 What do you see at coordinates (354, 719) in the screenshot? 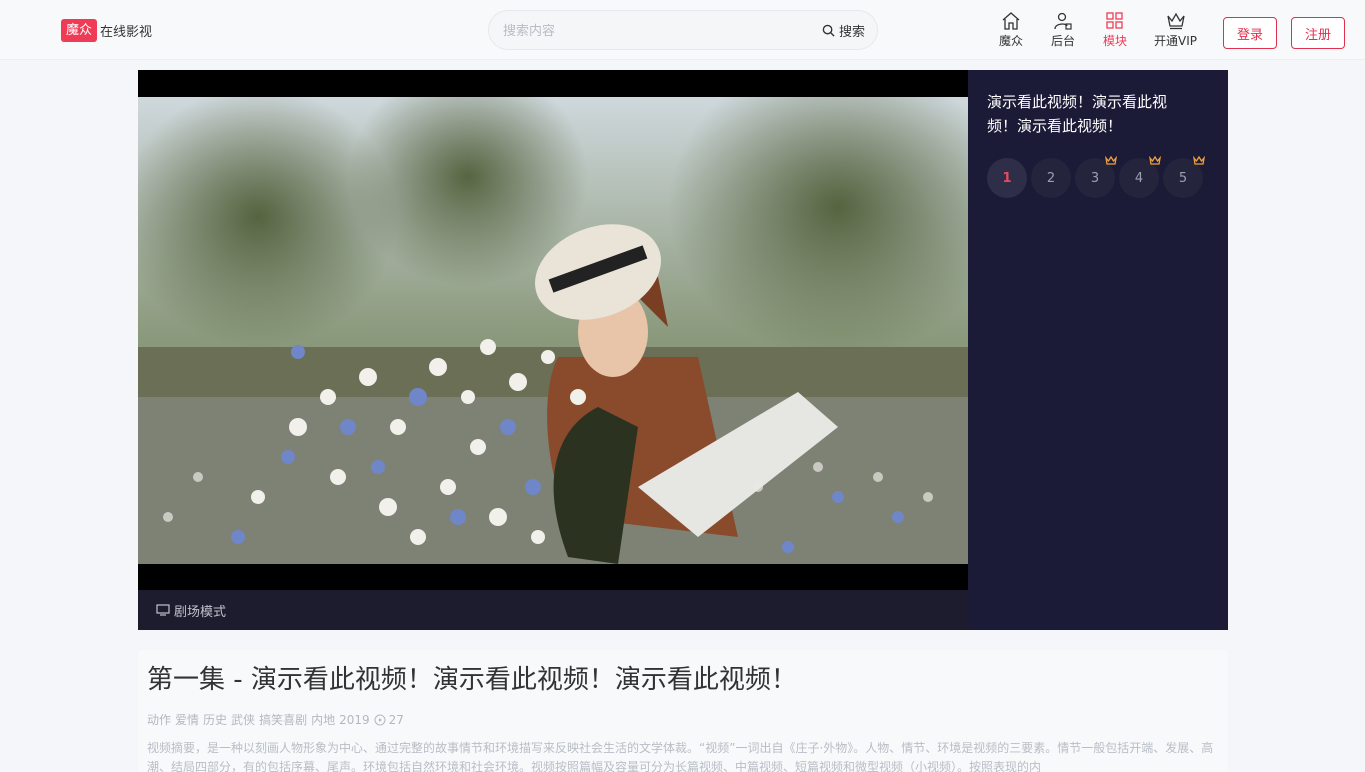
I see `year: 2019` at bounding box center [354, 719].